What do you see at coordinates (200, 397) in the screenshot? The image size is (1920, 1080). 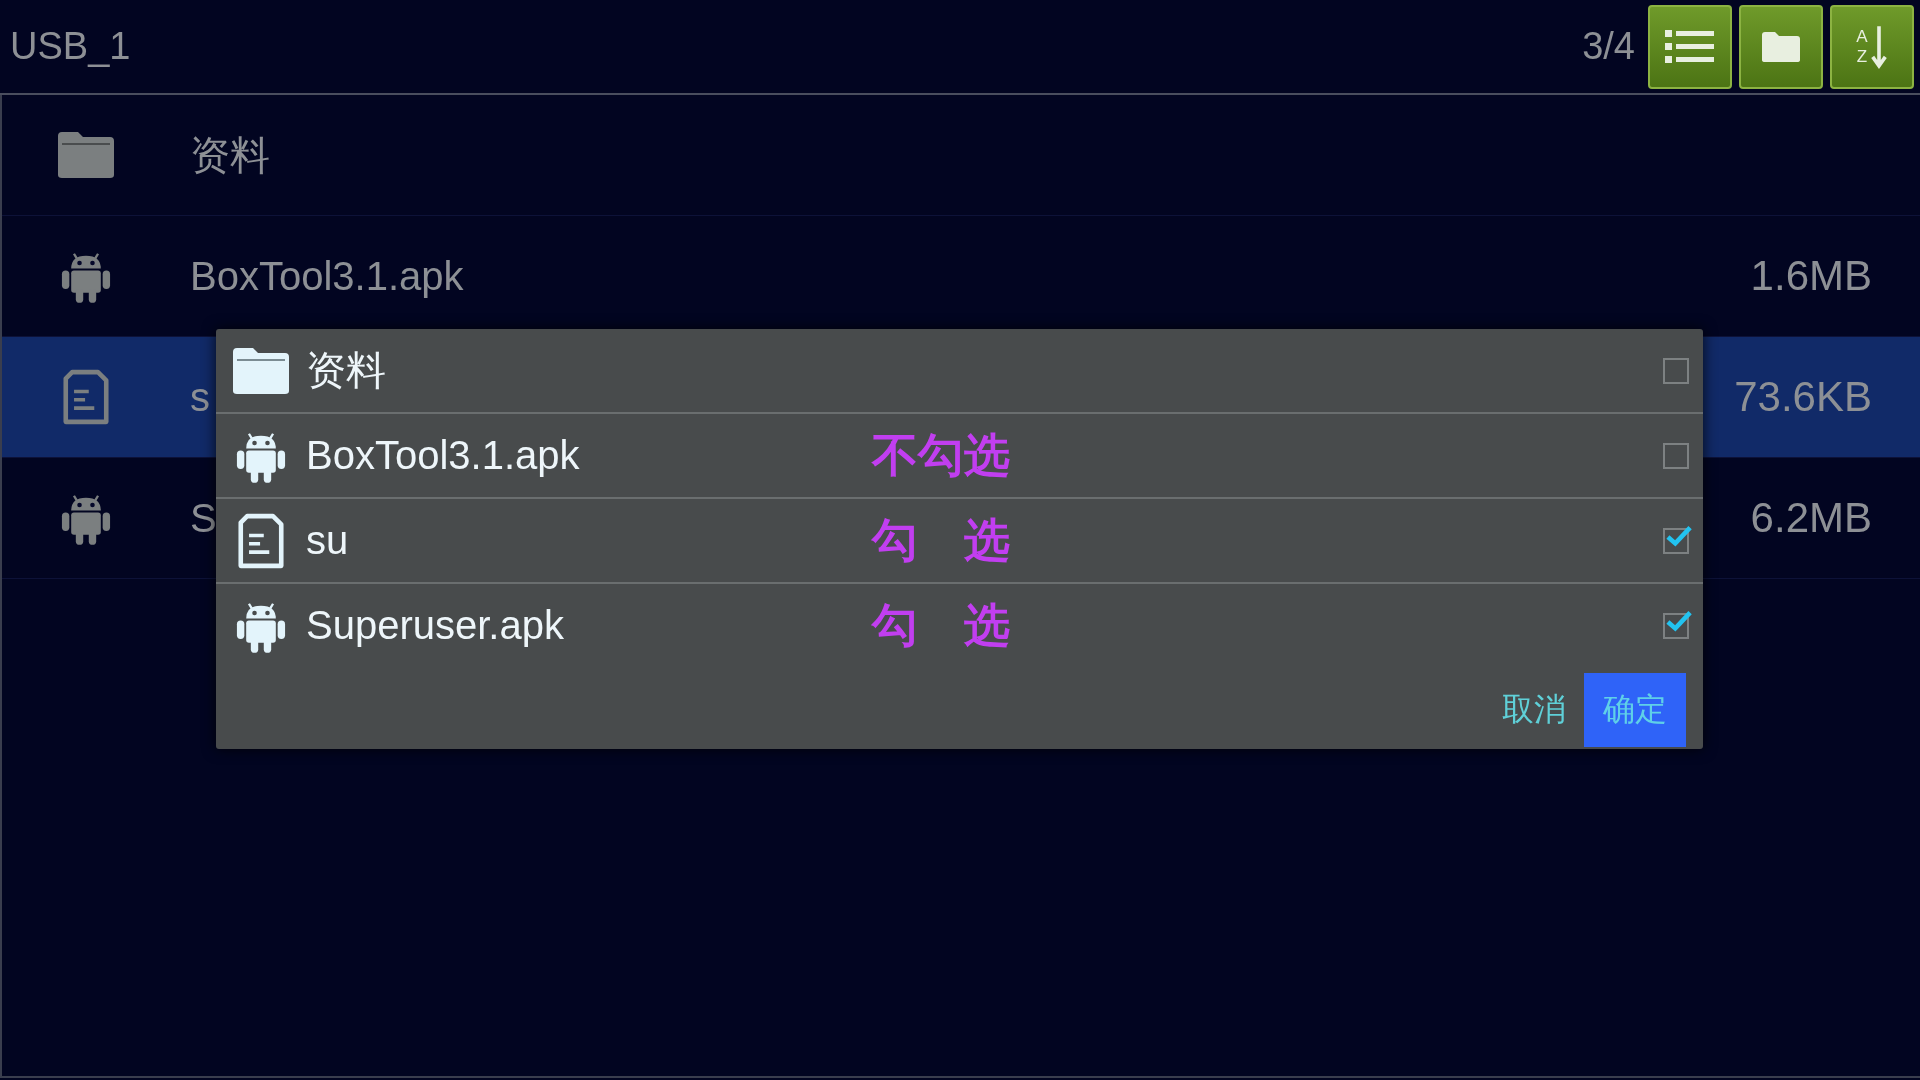 I see `file-name: s` at bounding box center [200, 397].